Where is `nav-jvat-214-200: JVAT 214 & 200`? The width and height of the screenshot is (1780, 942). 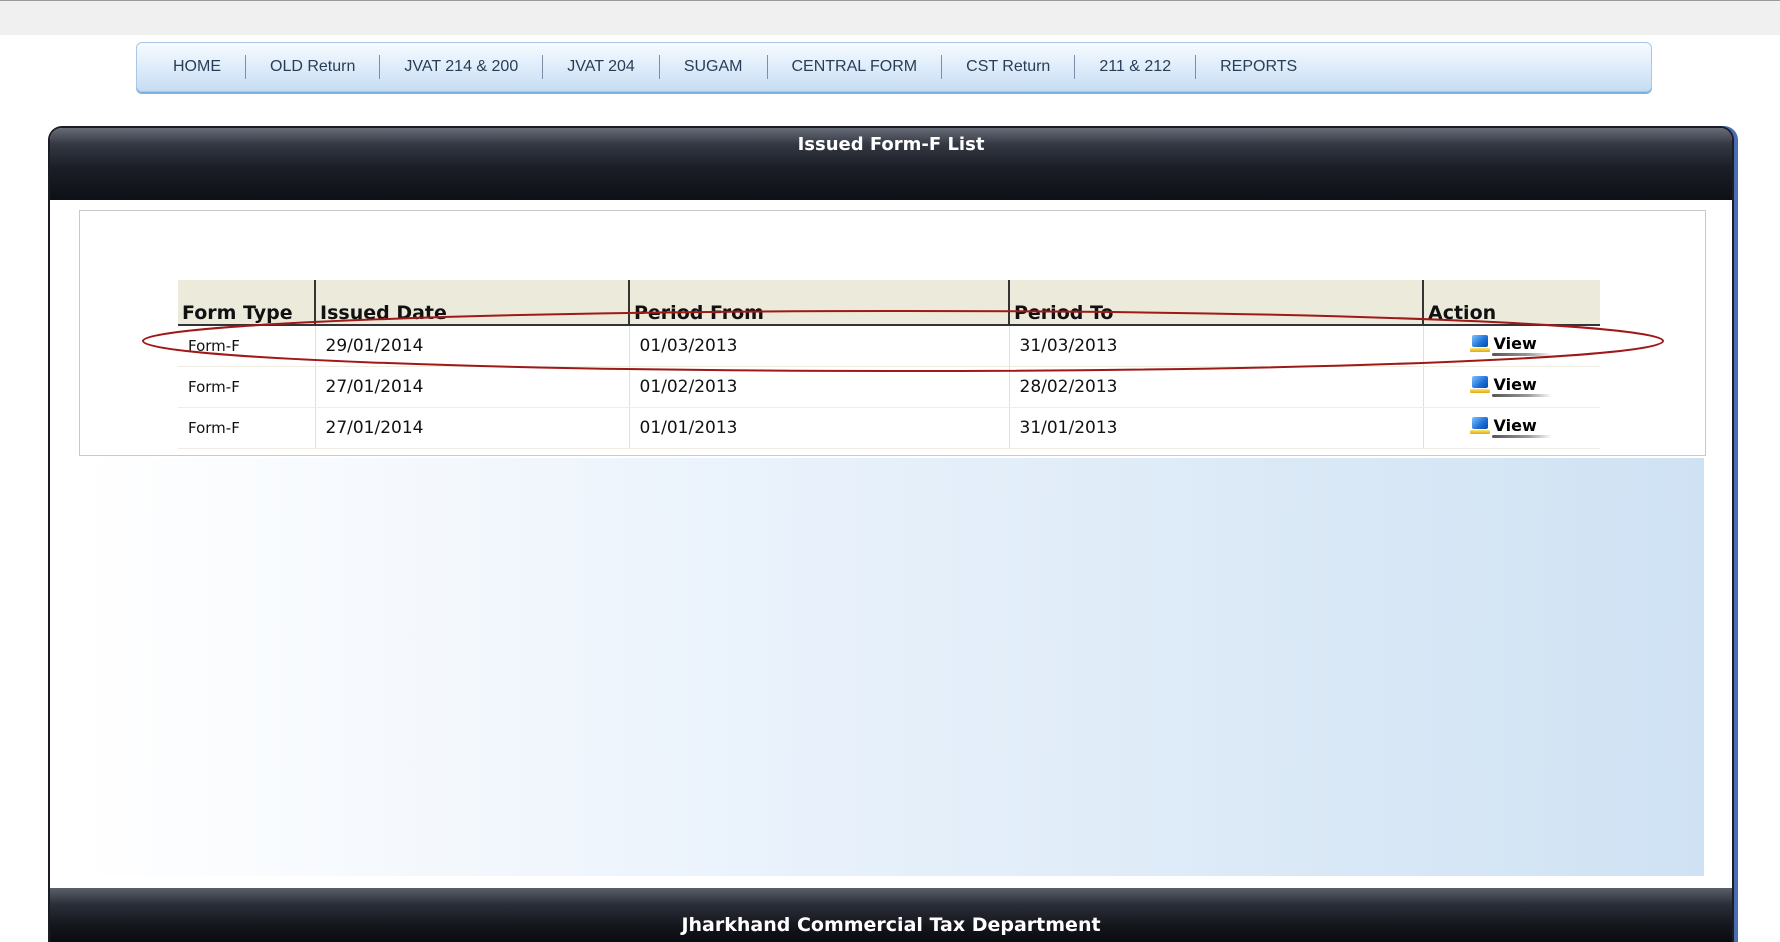
nav-jvat-214-200: JVAT 214 & 200 is located at coordinates (461, 67).